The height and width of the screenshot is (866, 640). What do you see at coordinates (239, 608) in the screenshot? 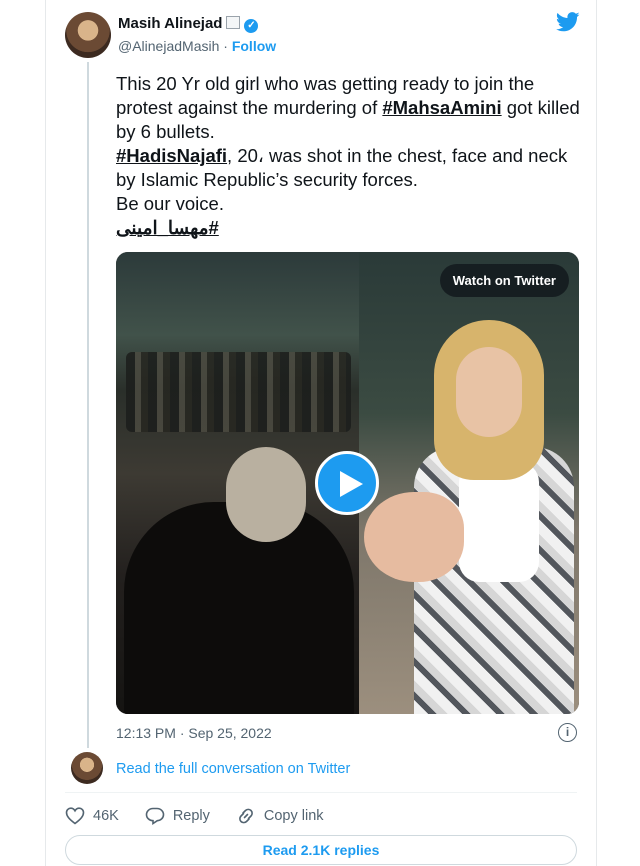
I see `person-silhouette` at bounding box center [239, 608].